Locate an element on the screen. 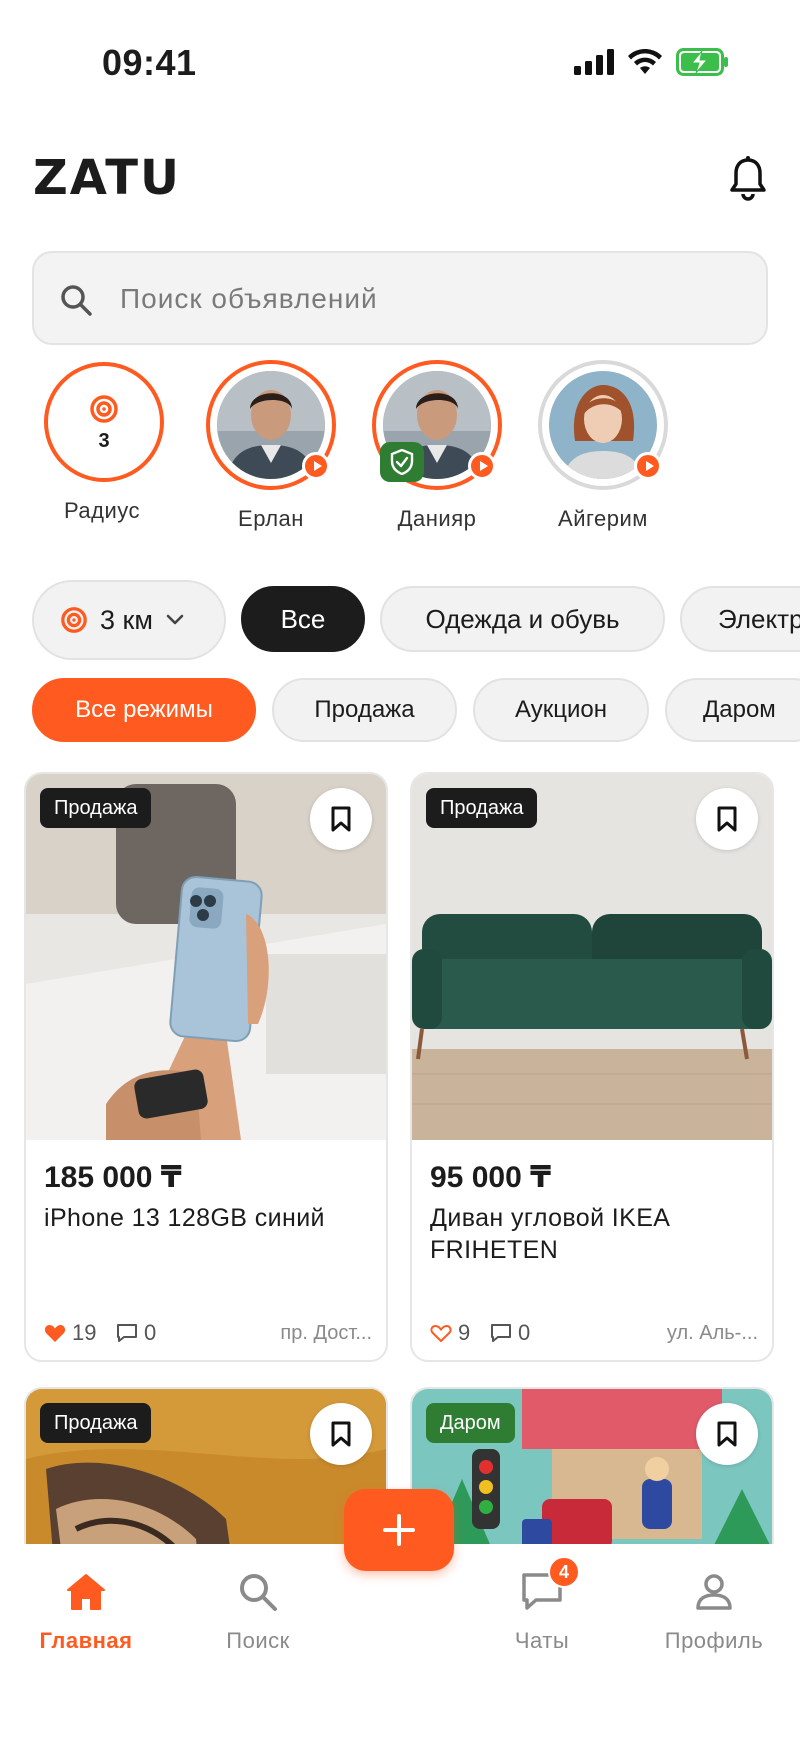 The width and height of the screenshot is (800, 1739). radius-ring: 3 is located at coordinates (104, 422).